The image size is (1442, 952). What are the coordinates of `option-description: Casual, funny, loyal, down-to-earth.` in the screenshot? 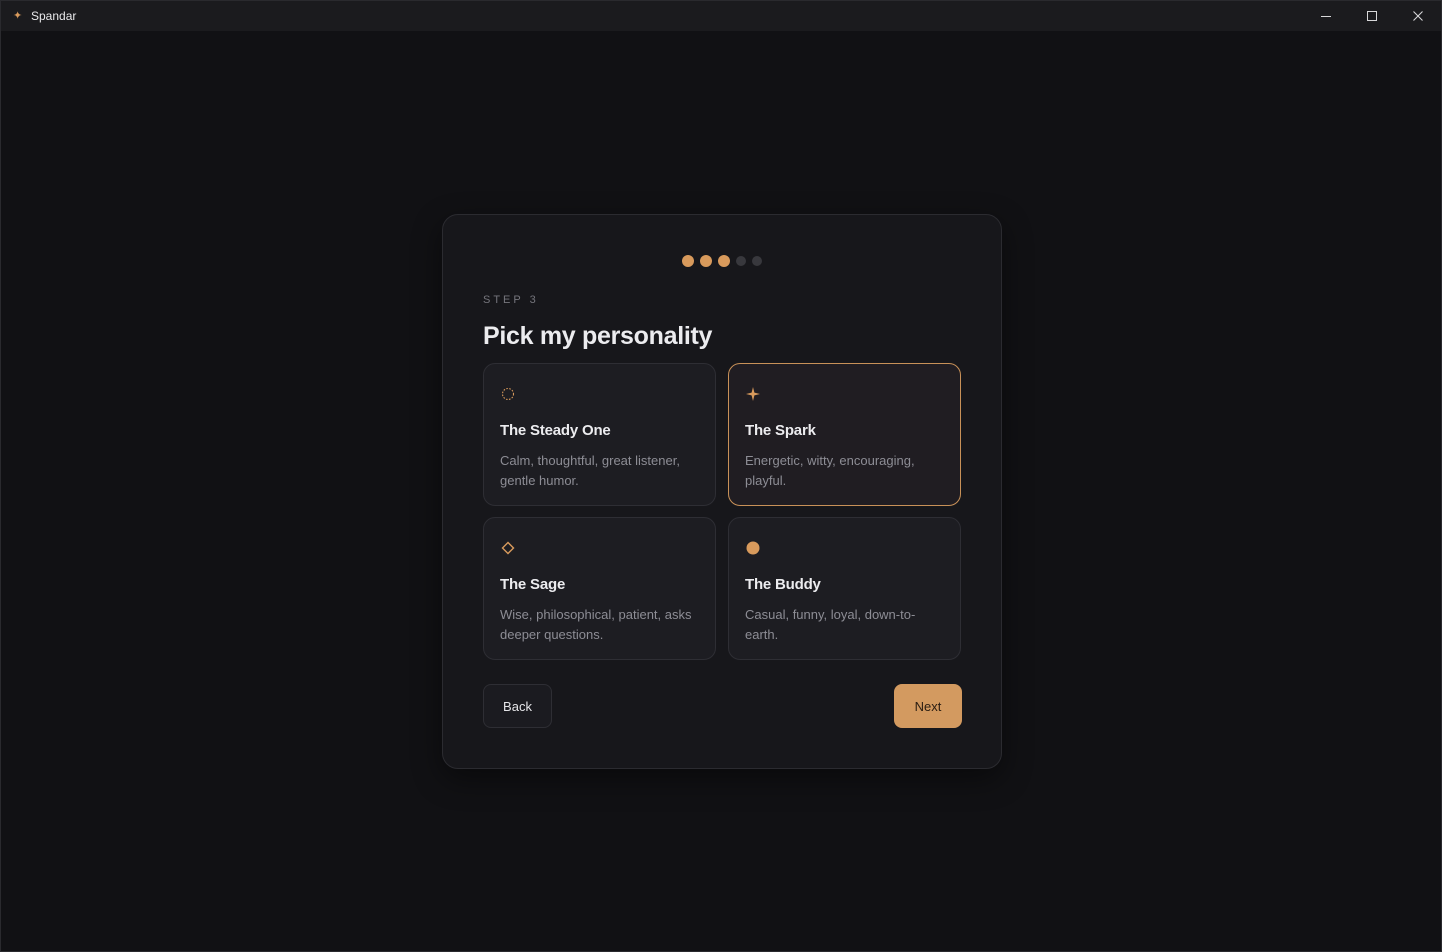 It's located at (830, 624).